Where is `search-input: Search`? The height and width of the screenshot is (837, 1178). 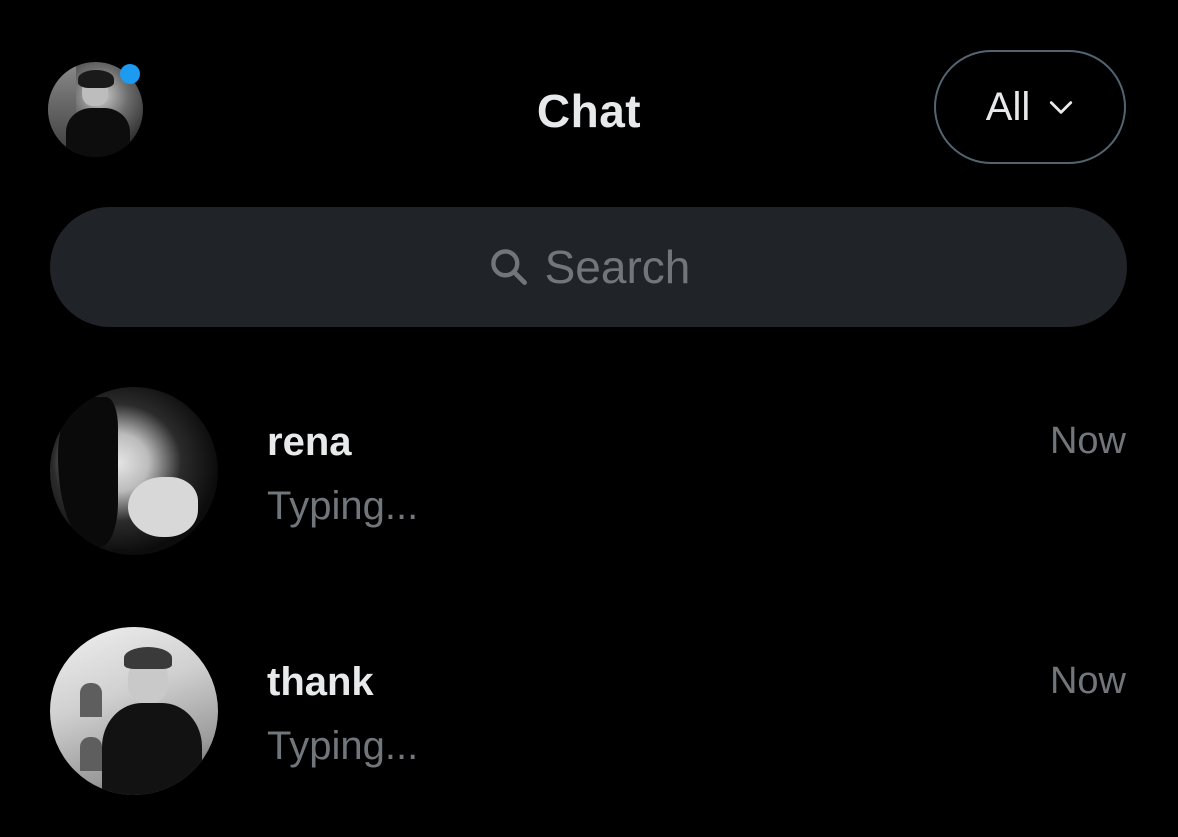
search-input: Search is located at coordinates (588, 267).